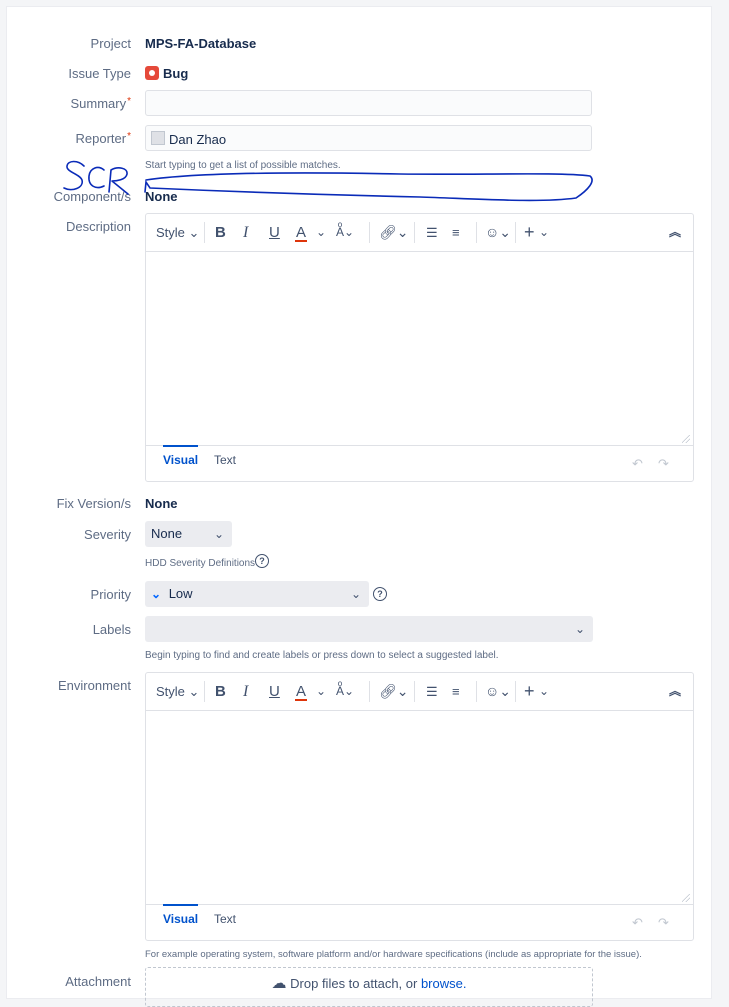 The width and height of the screenshot is (729, 1007). What do you see at coordinates (176, 73) in the screenshot?
I see `issue-type-value: Bug` at bounding box center [176, 73].